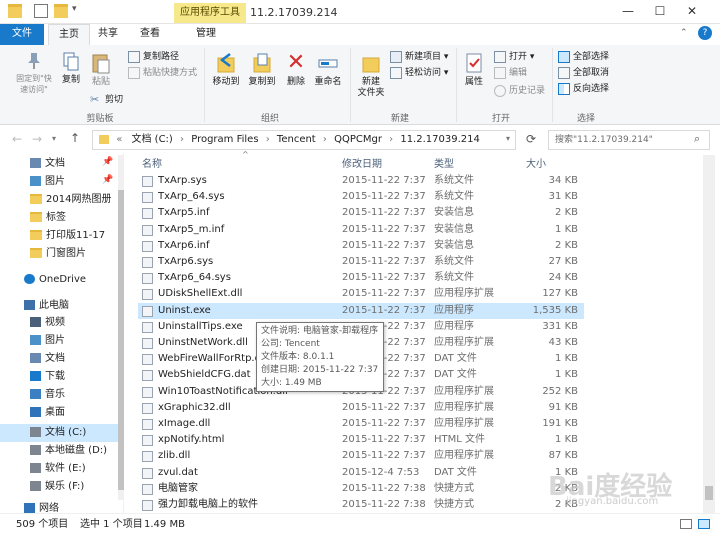 The width and height of the screenshot is (720, 536). I want to click on help-icon: ?, so click(705, 33).